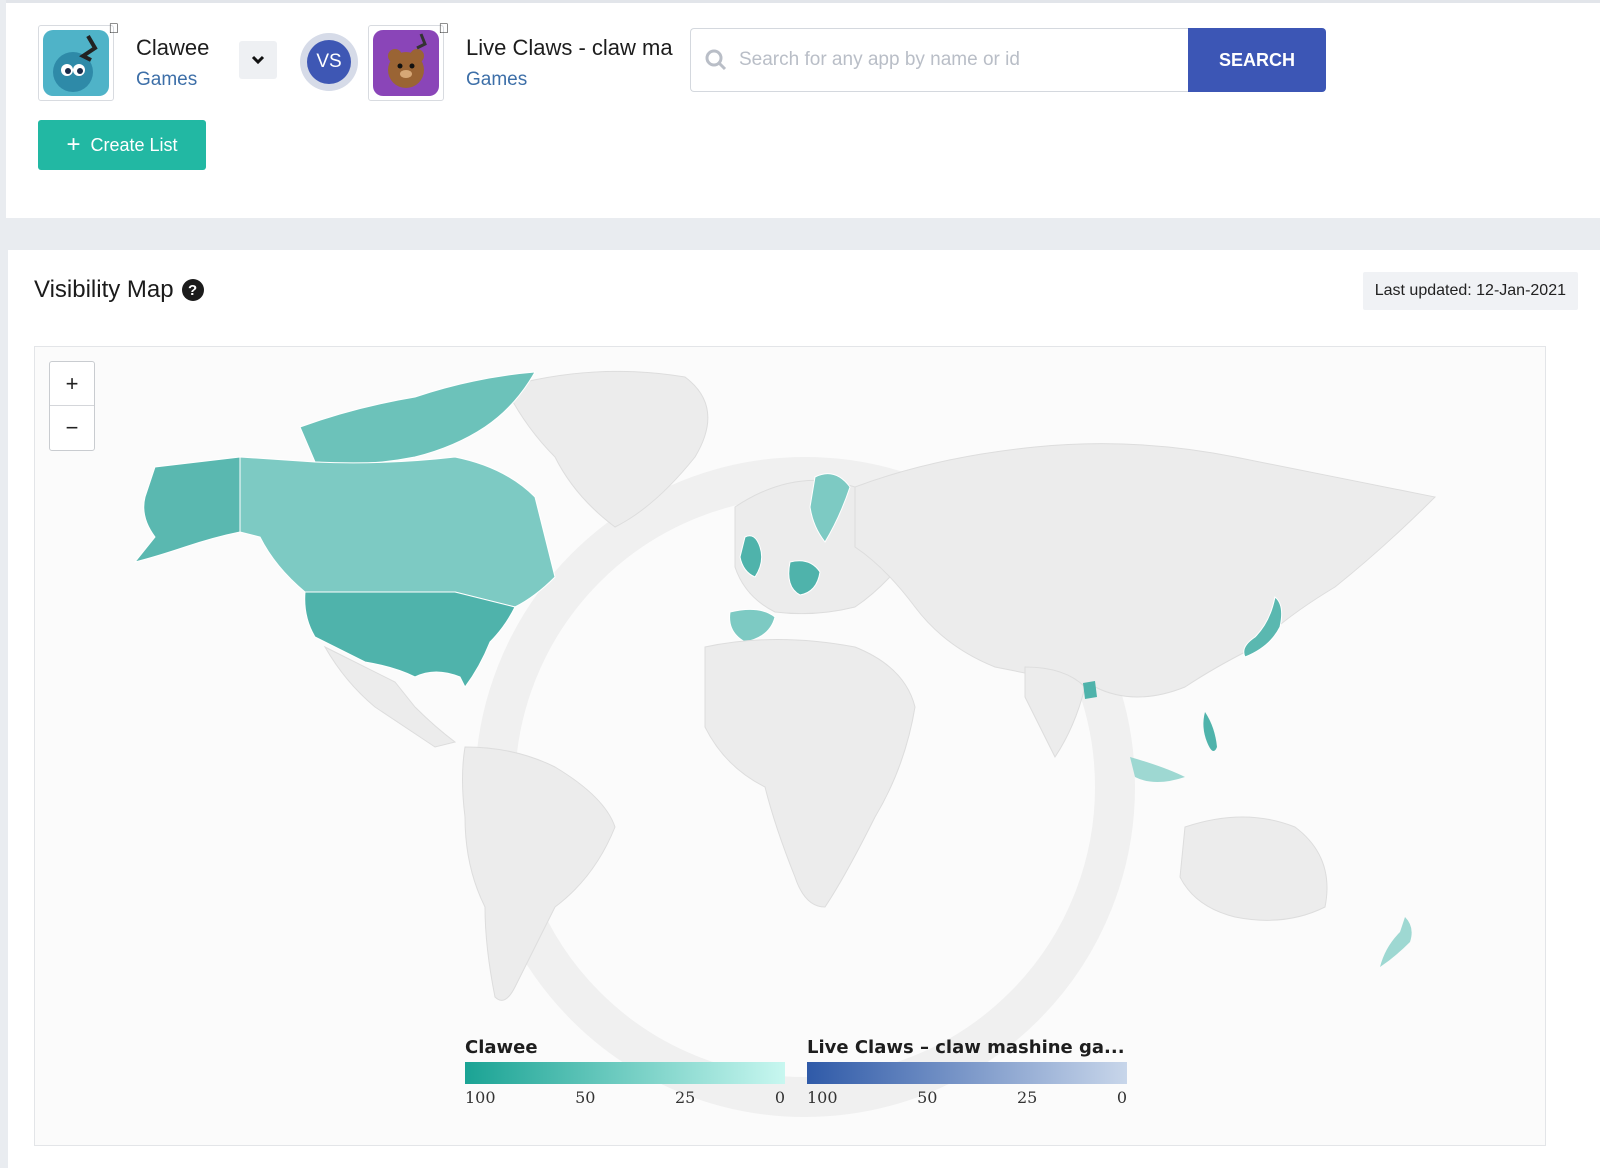 This screenshot has width=1600, height=1168. I want to click on legend-clawee: Clawee 100 50 25 0, so click(625, 1072).